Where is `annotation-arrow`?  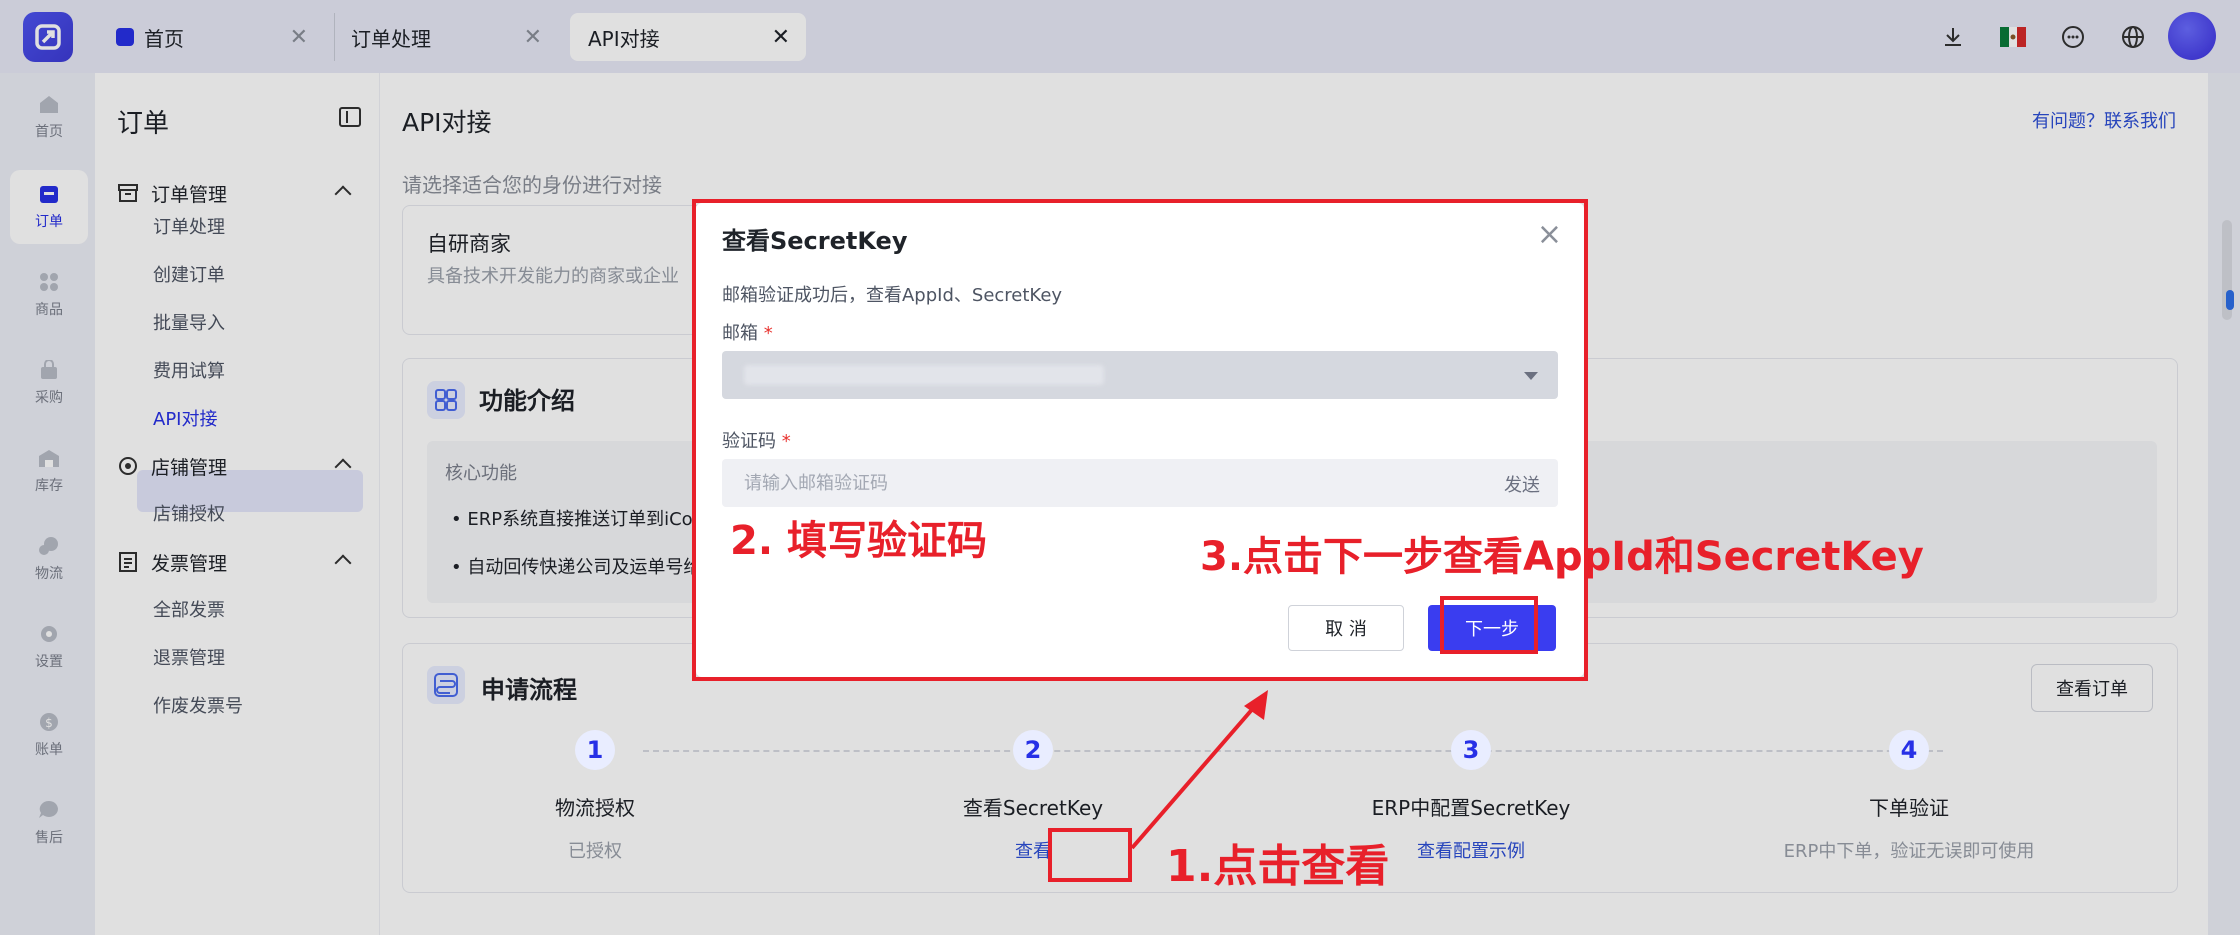
annotation-arrow is located at coordinates (1199, 770).